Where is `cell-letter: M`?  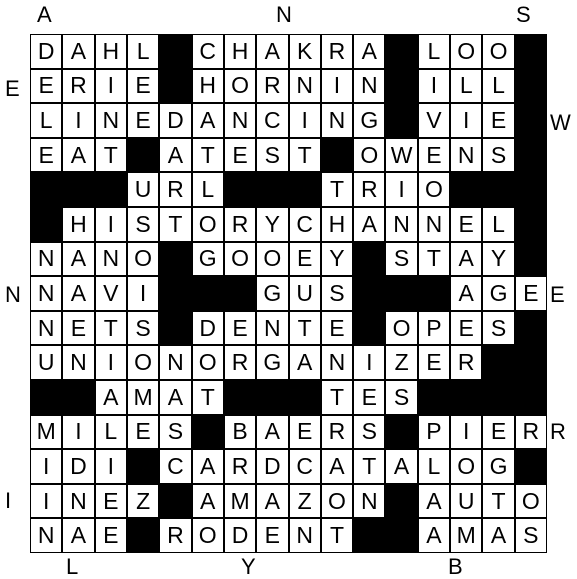
cell-letter: M is located at coordinates (466, 535).